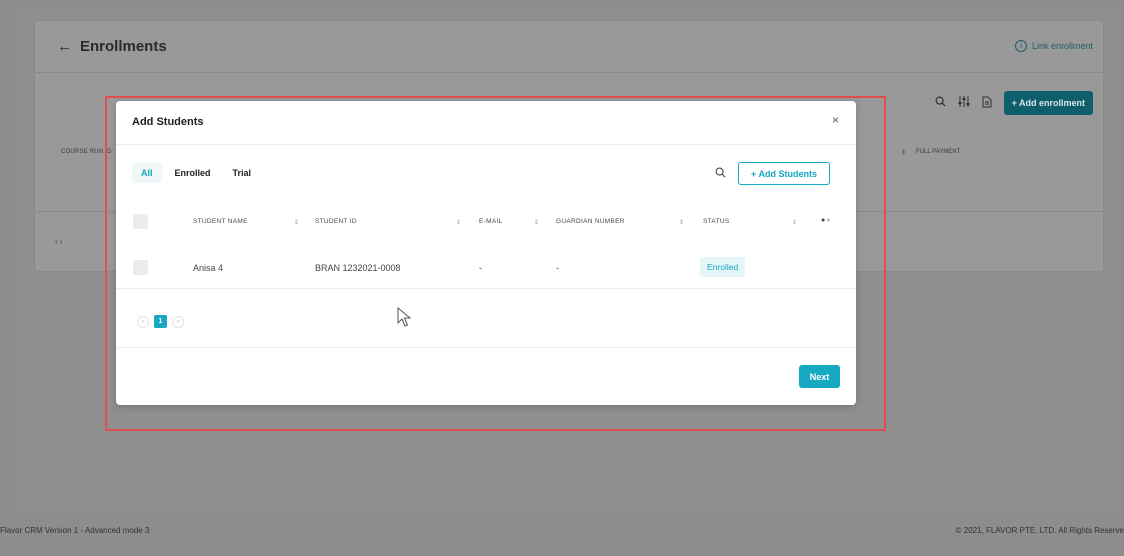  I want to click on select-all-checkbox, so click(140, 221).